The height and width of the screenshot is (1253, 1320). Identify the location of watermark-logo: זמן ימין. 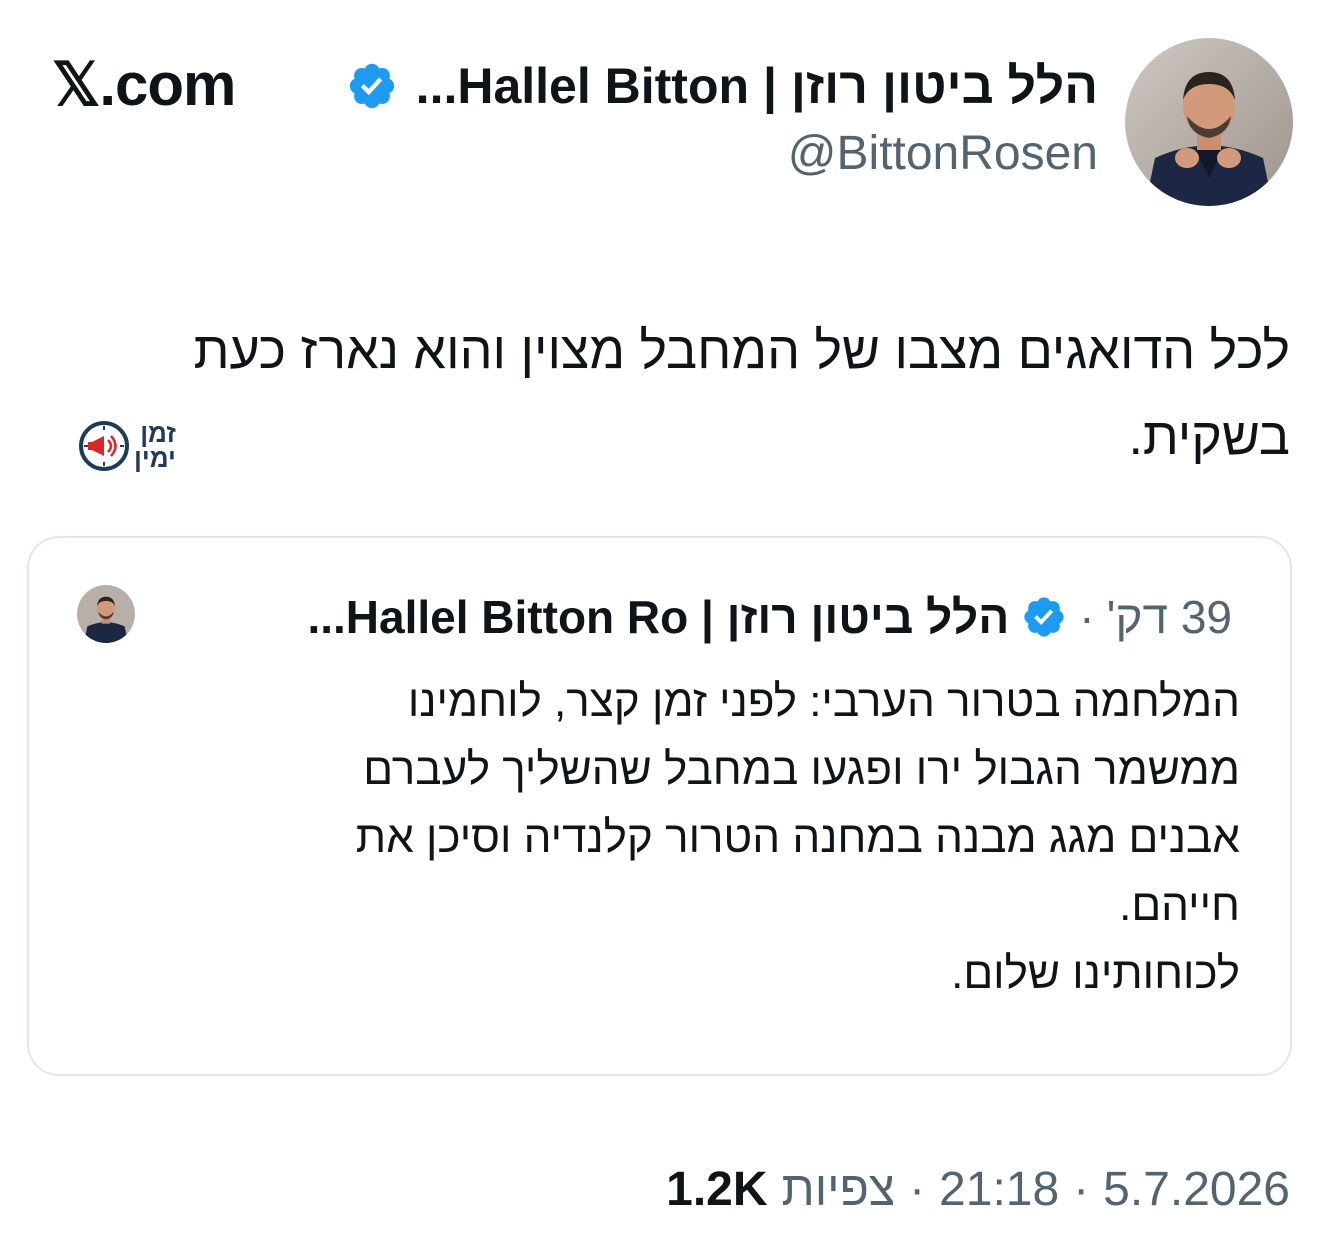
(127, 446).